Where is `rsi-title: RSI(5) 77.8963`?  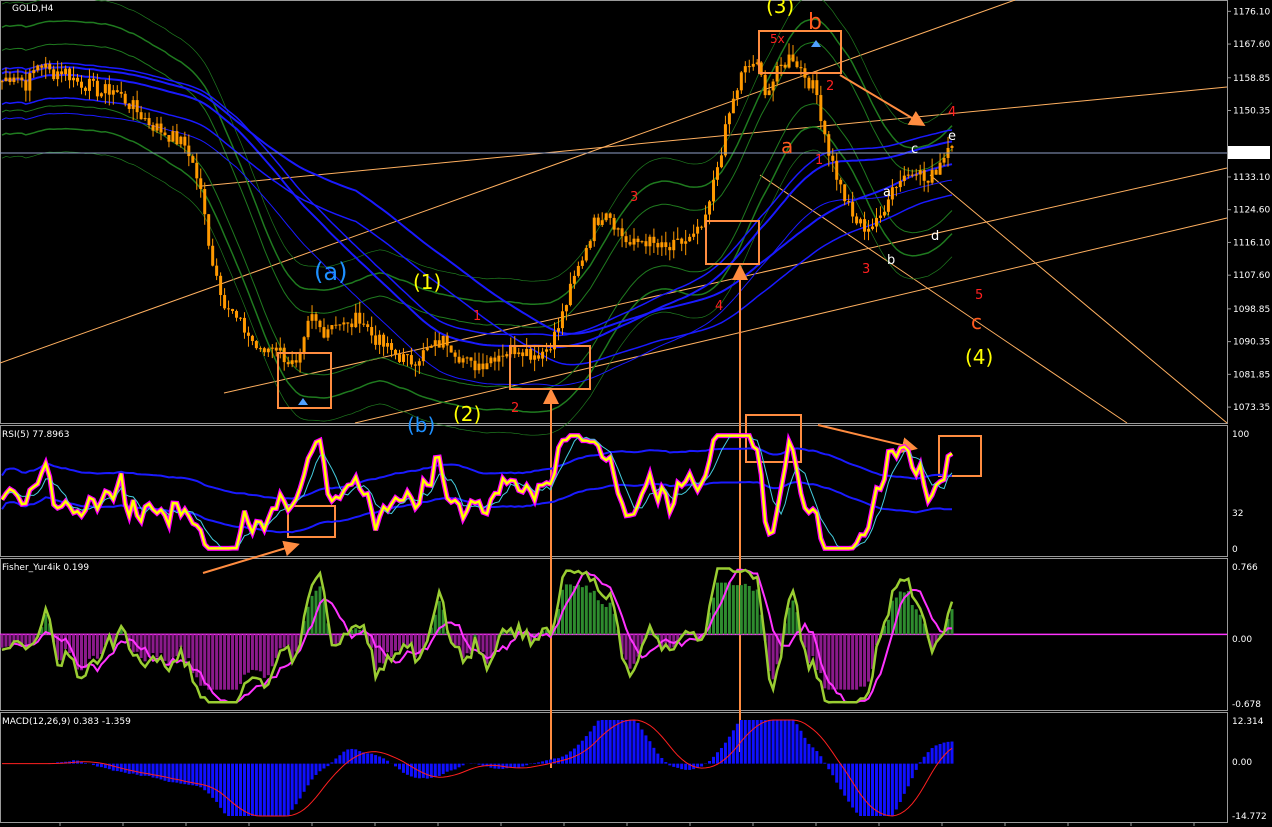 rsi-title: RSI(5) 77.8963 is located at coordinates (35, 435).